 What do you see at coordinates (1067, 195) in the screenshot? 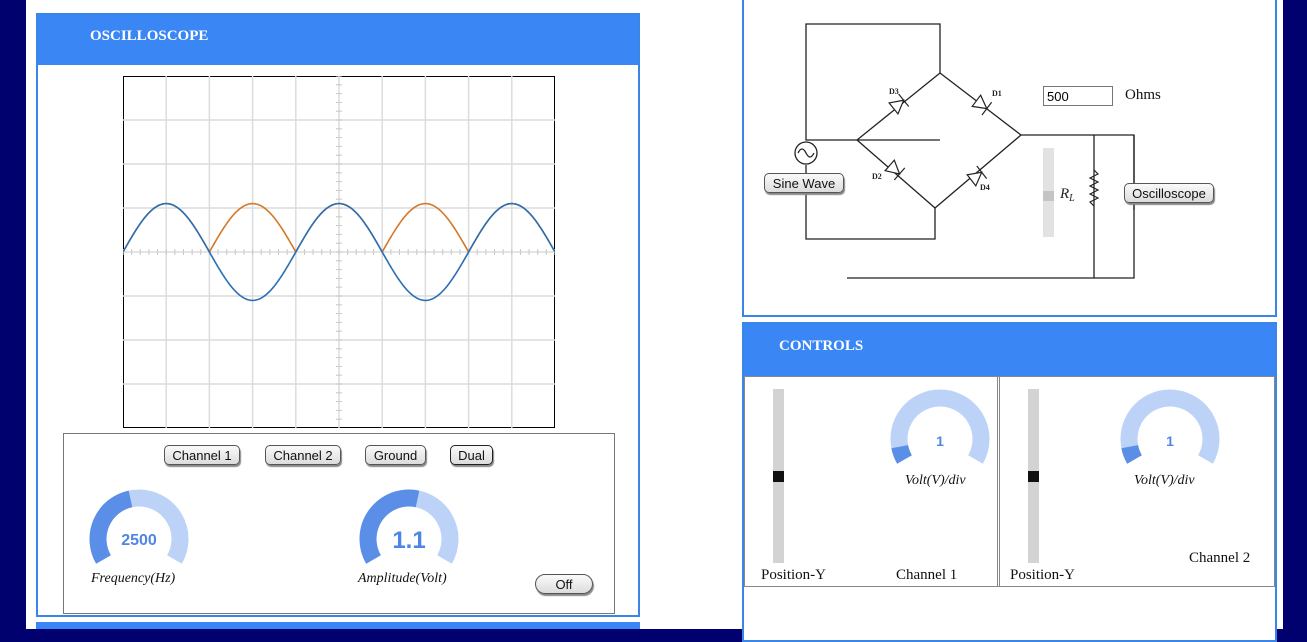
I see `load-resistor-label: RL` at bounding box center [1067, 195].